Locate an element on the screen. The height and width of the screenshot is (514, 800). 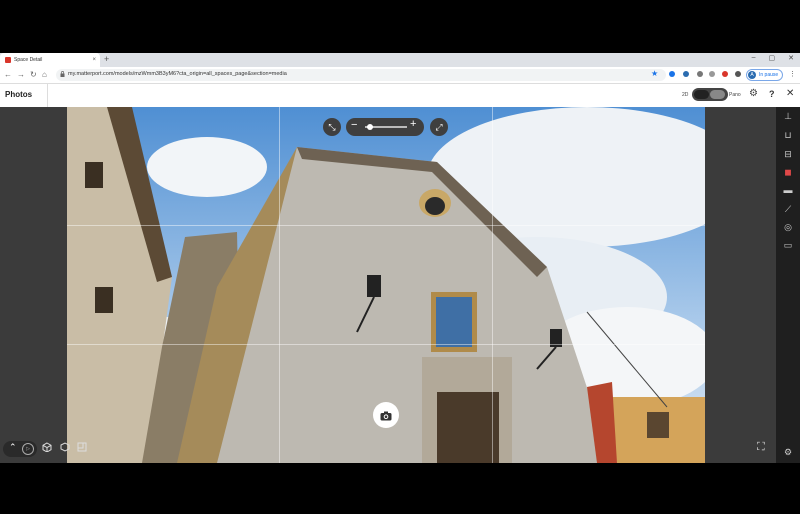
tool-ruler-icon: ⟋ is located at coordinates (788, 209).